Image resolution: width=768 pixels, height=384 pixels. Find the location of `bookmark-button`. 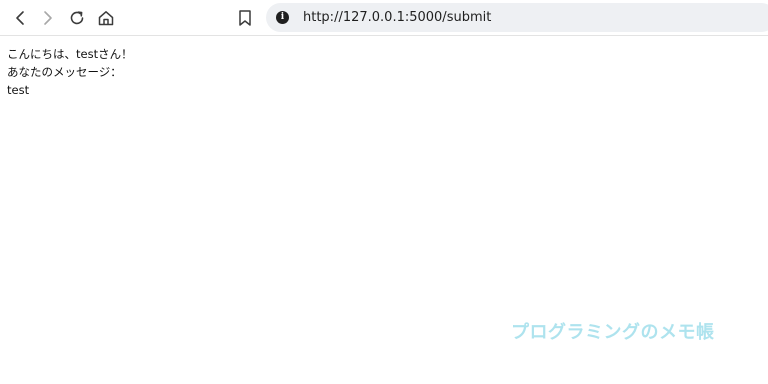

bookmark-button is located at coordinates (245, 18).